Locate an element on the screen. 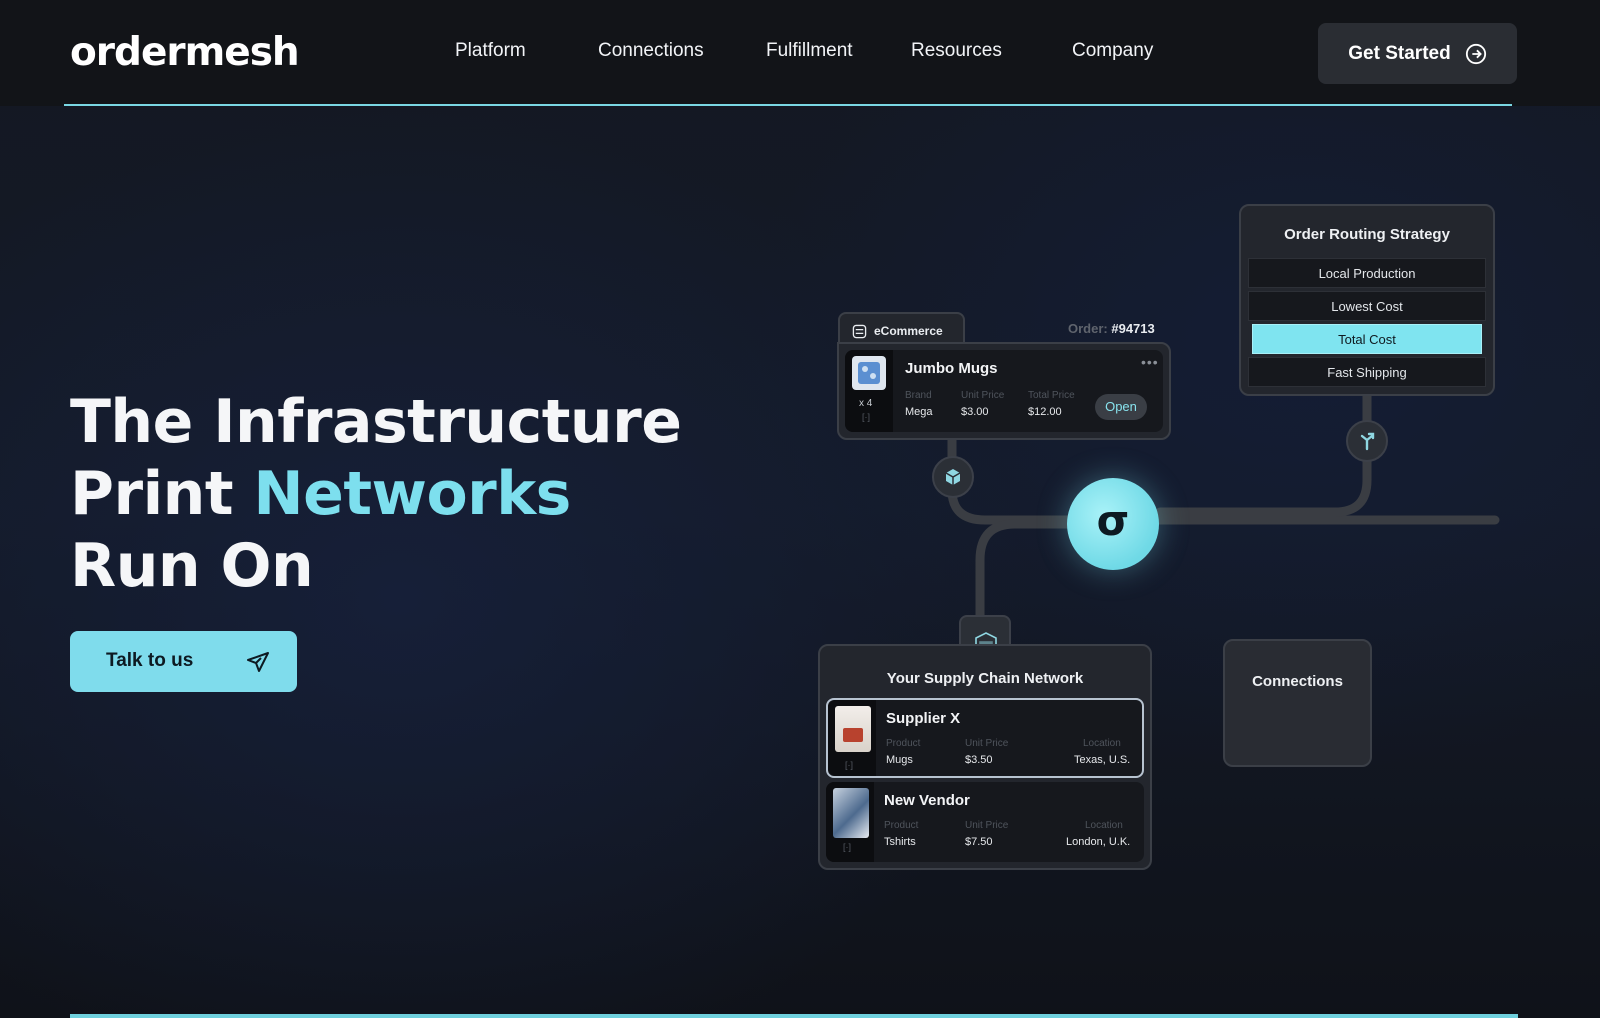 Image resolution: width=1600 pixels, height=1018 pixels. location-value: Texas, U.S. is located at coordinates (1102, 760).